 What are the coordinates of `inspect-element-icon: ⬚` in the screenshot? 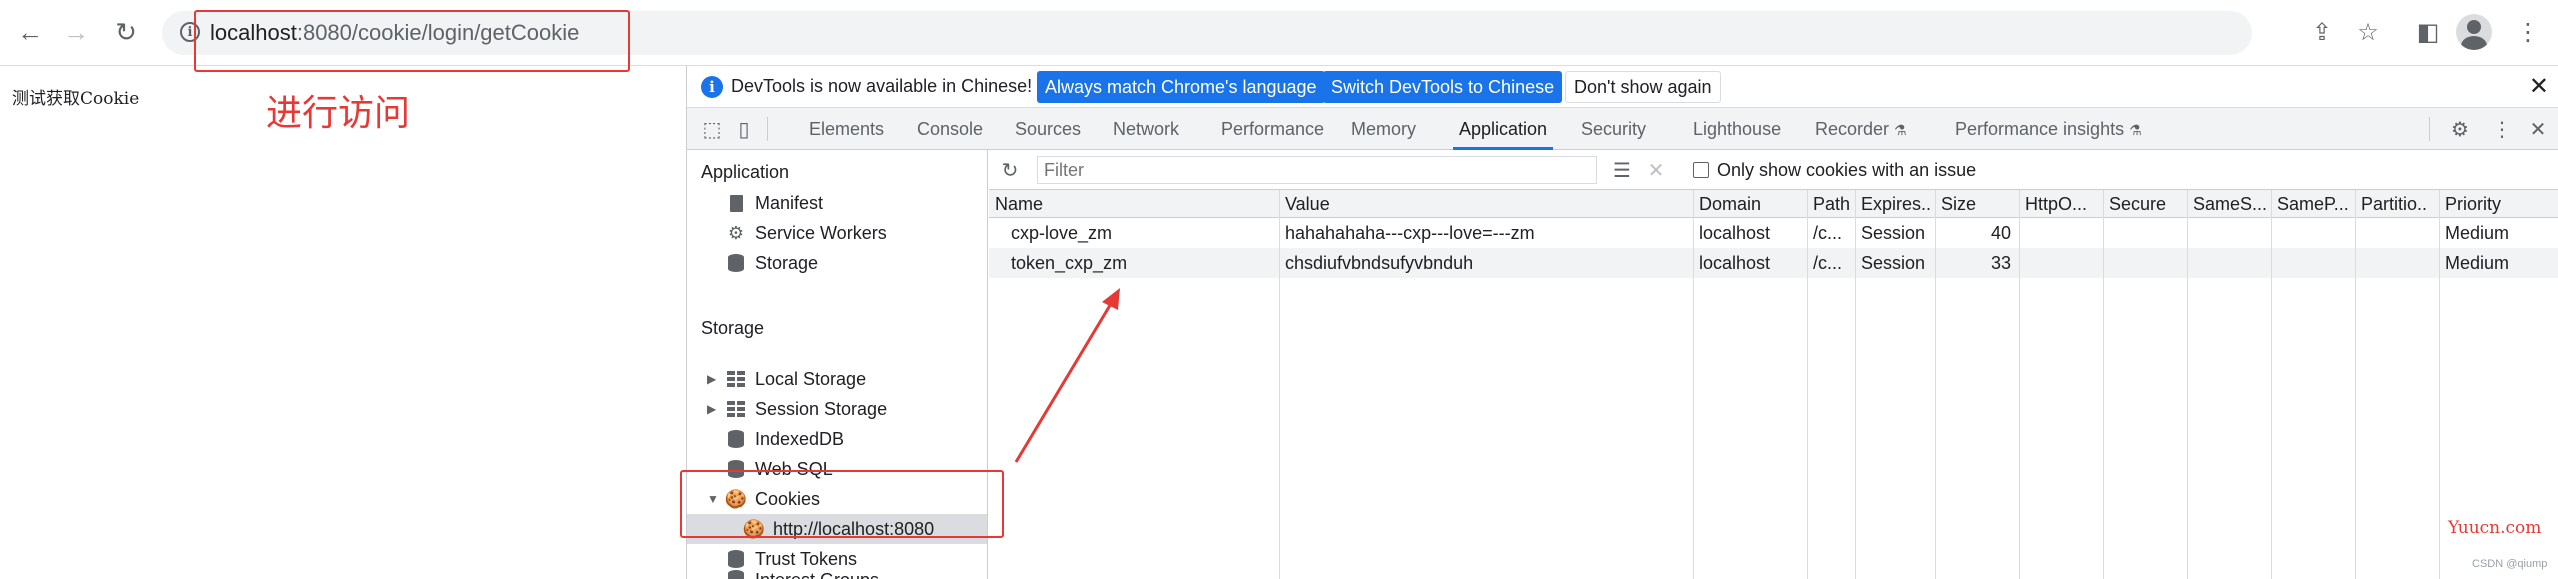 It's located at (712, 129).